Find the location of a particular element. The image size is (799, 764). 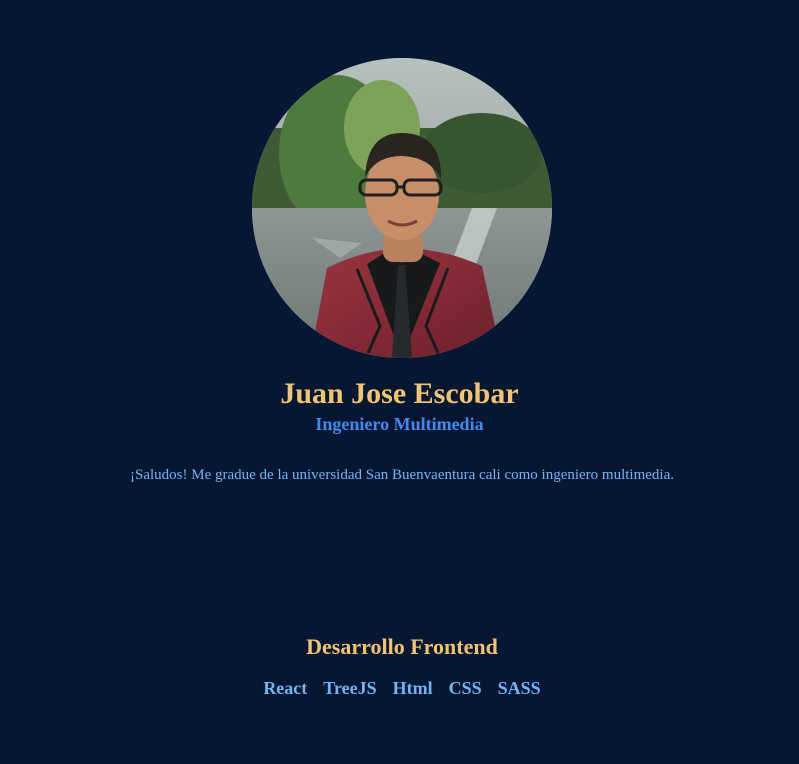

avatar-photo is located at coordinates (402, 208).